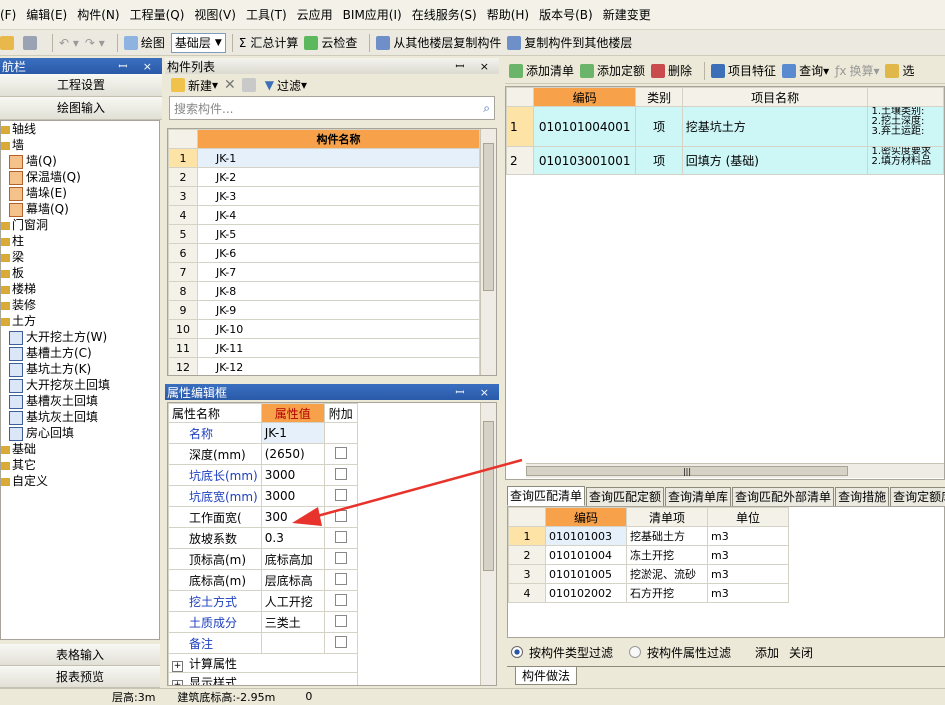  Describe the element at coordinates (69, 43) in the screenshot. I see `undo-icon: ↶ ▾` at that location.